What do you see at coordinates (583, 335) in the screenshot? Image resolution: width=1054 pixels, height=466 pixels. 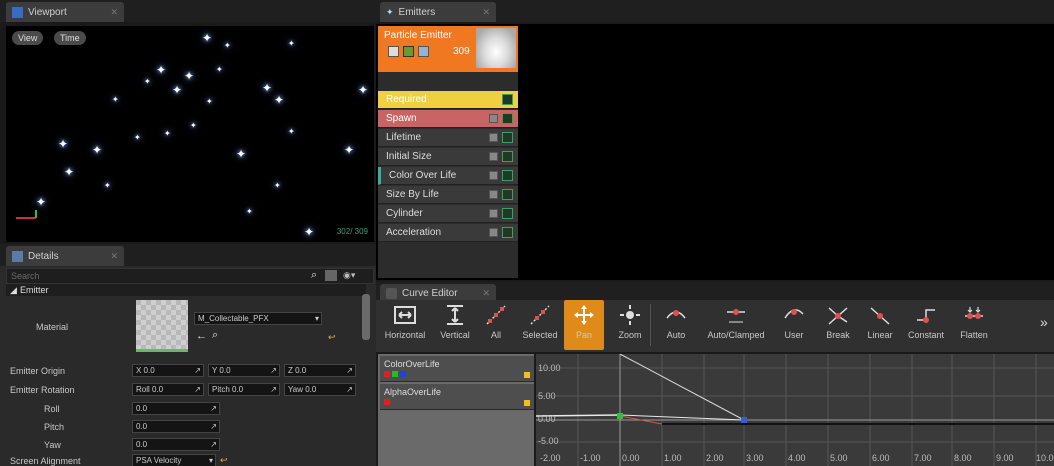 I see `tool-label: Pan` at bounding box center [583, 335].